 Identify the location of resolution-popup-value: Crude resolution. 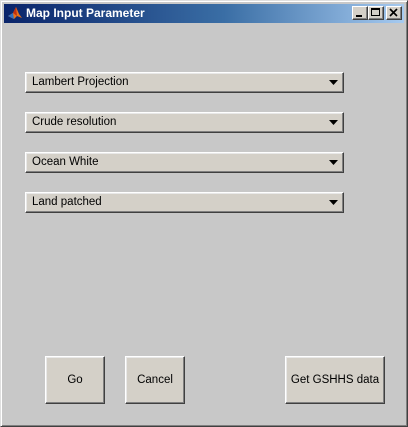
(74, 122).